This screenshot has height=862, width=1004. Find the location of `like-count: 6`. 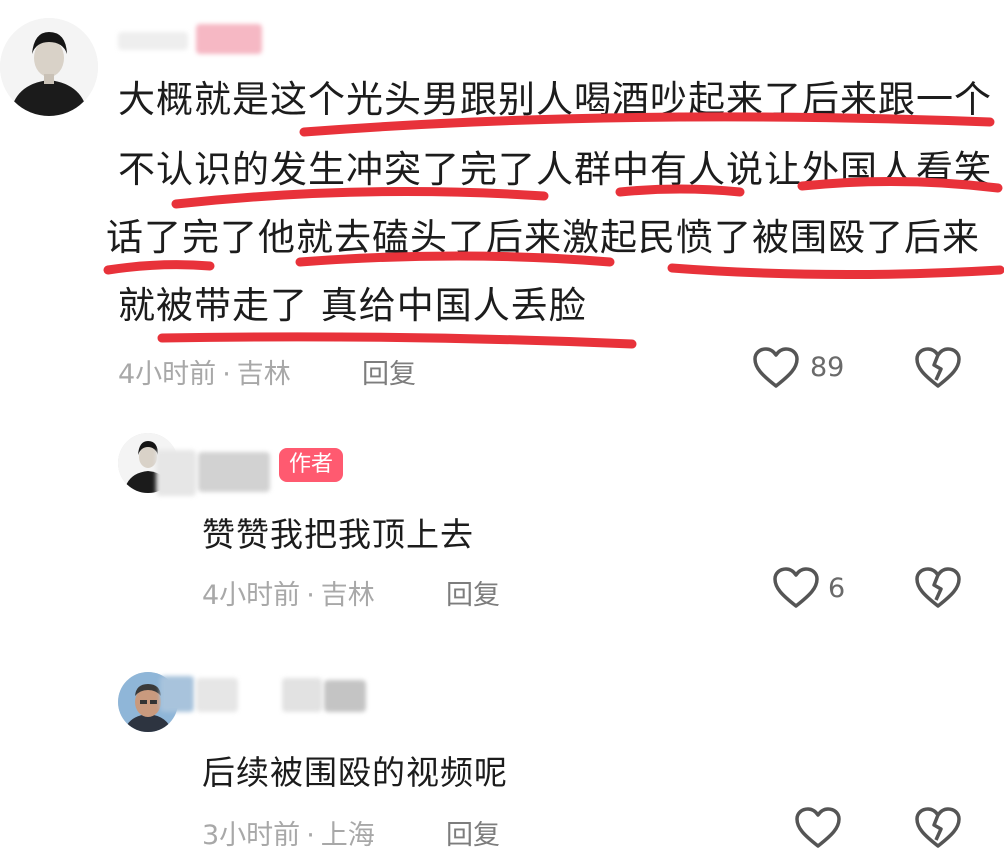

like-count: 6 is located at coordinates (837, 588).